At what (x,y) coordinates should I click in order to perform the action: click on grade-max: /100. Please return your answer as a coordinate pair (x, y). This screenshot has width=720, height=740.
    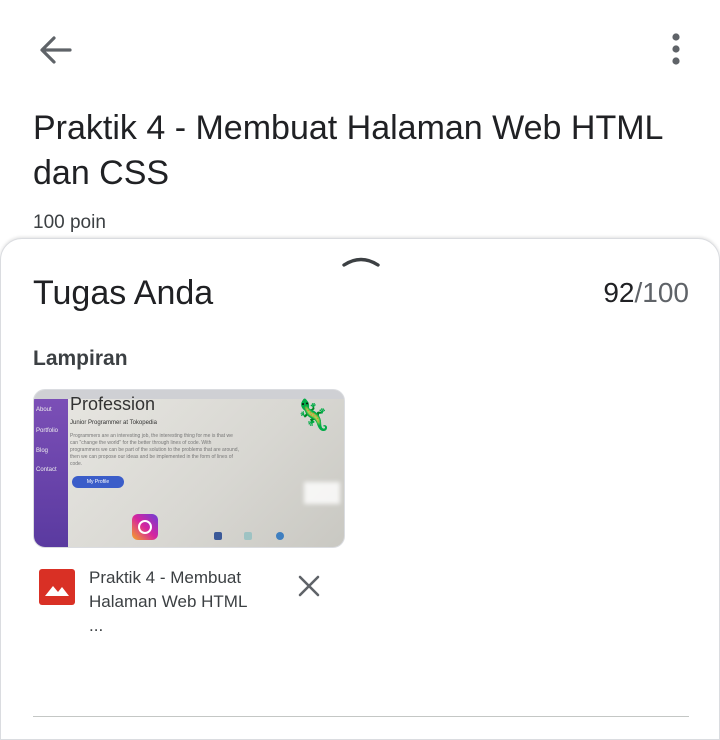
    Looking at the image, I should click on (662, 292).